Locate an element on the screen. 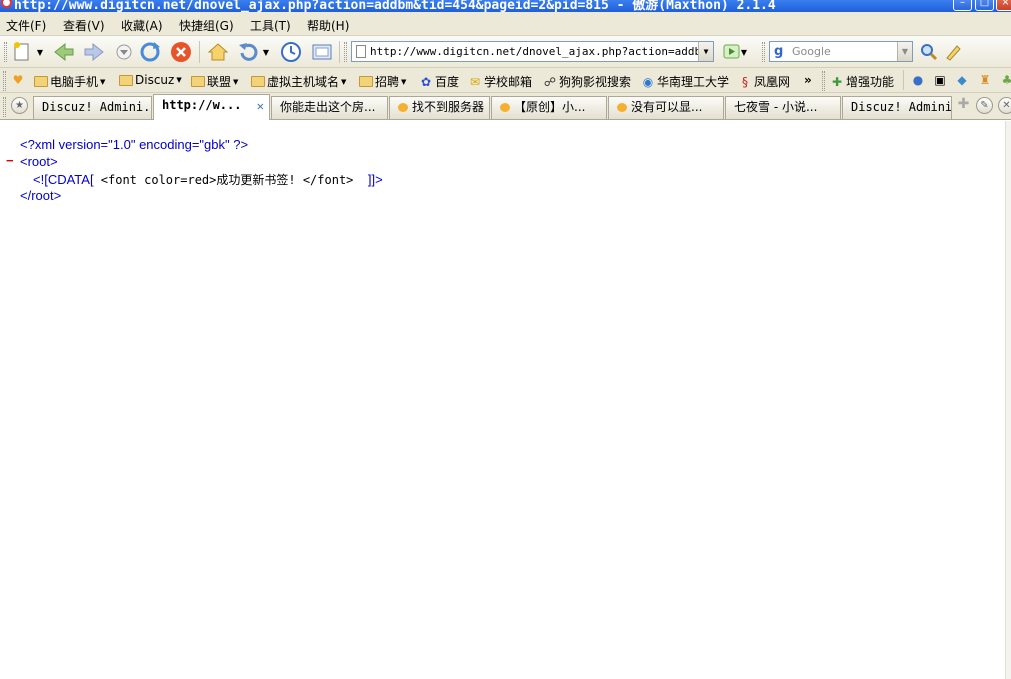 The height and width of the screenshot is (679, 1011). cdata-close: ]]> is located at coordinates (375, 179).